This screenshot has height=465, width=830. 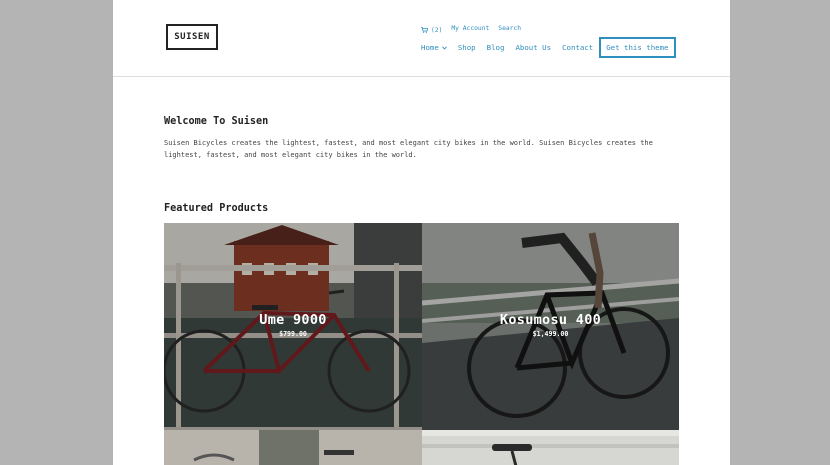 What do you see at coordinates (509, 30) in the screenshot?
I see `search-link: Search` at bounding box center [509, 30].